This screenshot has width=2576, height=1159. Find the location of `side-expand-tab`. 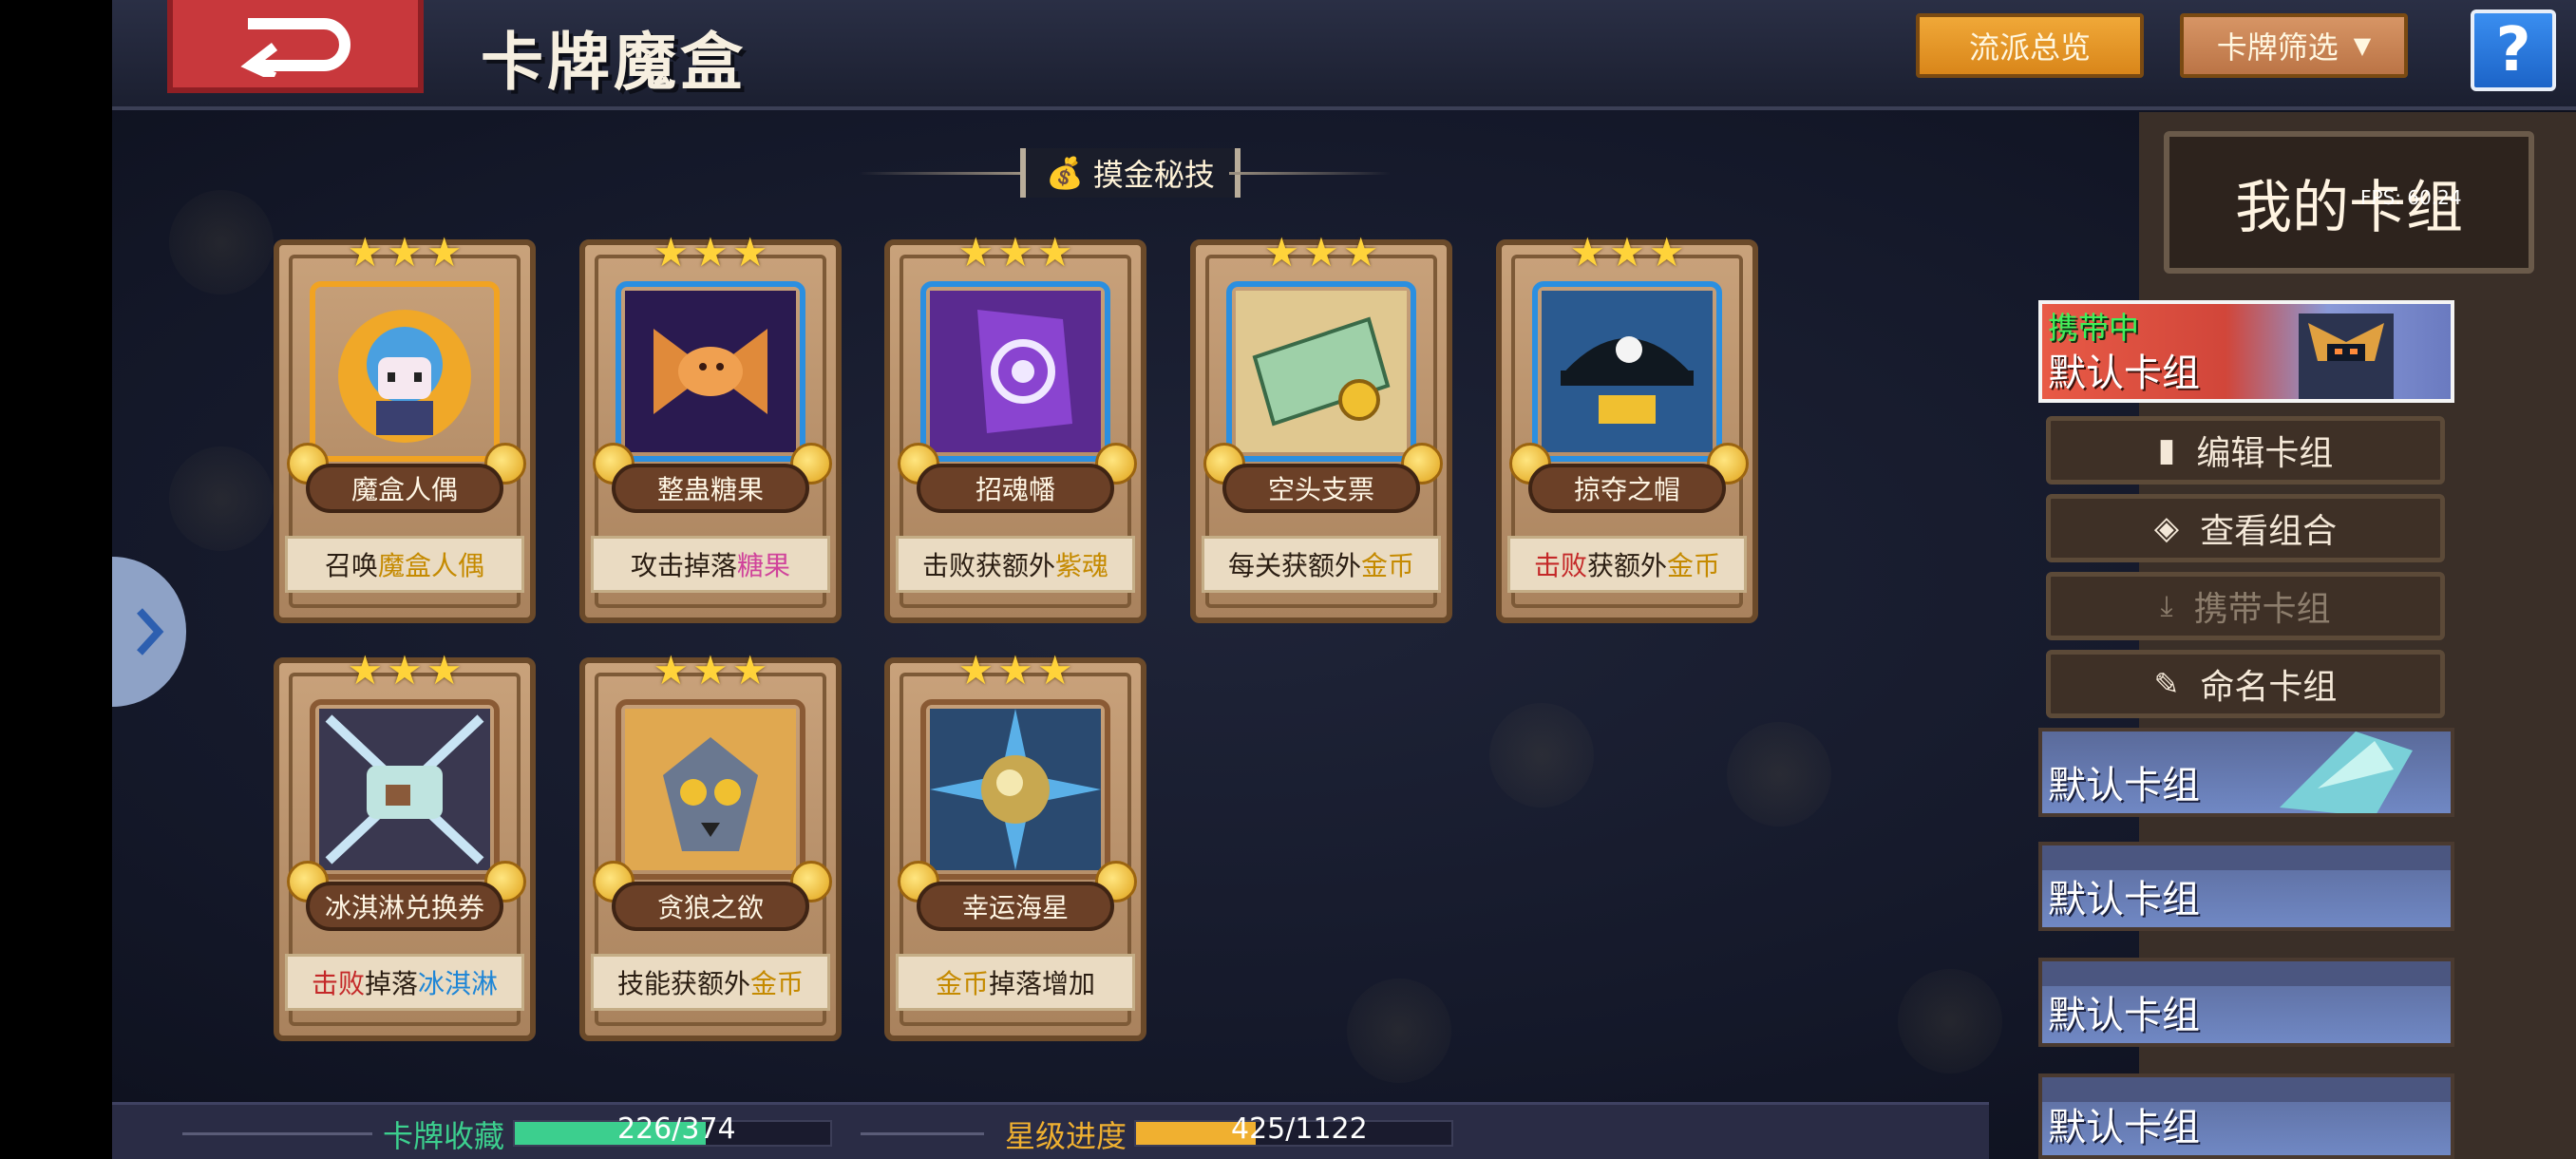

side-expand-tab is located at coordinates (149, 632).